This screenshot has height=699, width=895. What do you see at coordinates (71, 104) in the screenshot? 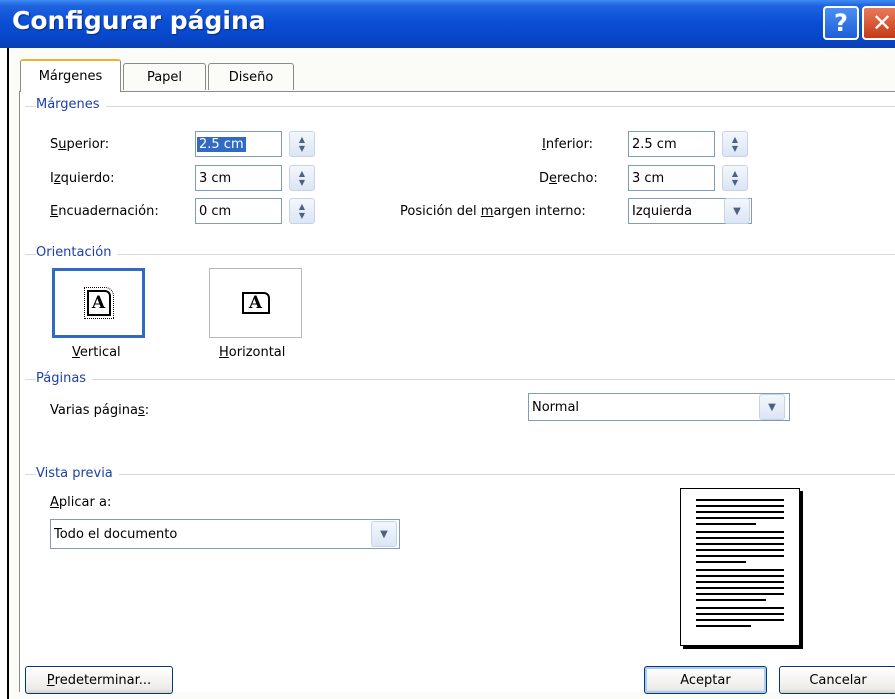
I see `margins-group-title: Márgenes` at bounding box center [71, 104].